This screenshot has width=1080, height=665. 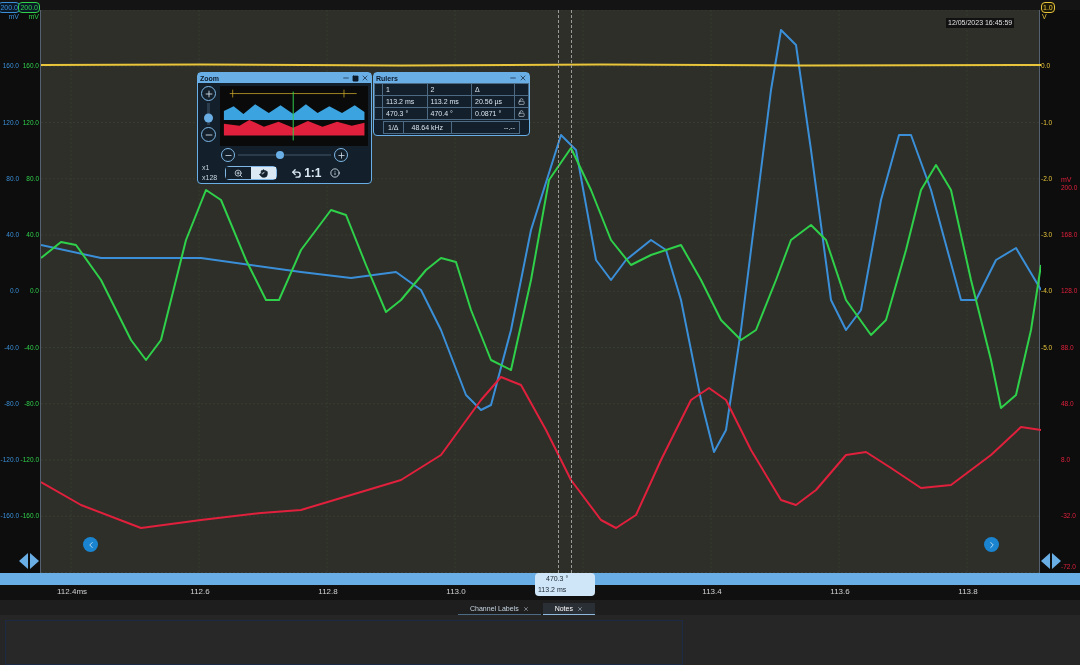 I want to click on undo-icon, so click(x=297, y=173).